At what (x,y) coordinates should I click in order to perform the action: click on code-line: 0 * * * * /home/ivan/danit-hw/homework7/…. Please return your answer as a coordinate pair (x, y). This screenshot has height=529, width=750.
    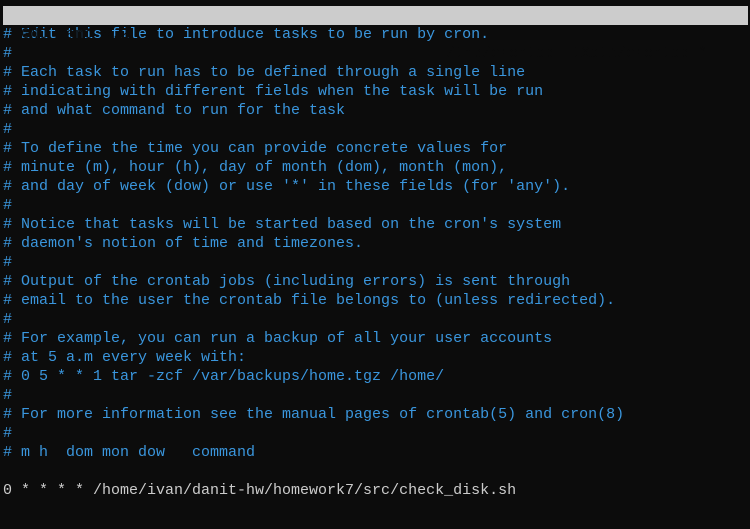
    Looking at the image, I should click on (376, 490).